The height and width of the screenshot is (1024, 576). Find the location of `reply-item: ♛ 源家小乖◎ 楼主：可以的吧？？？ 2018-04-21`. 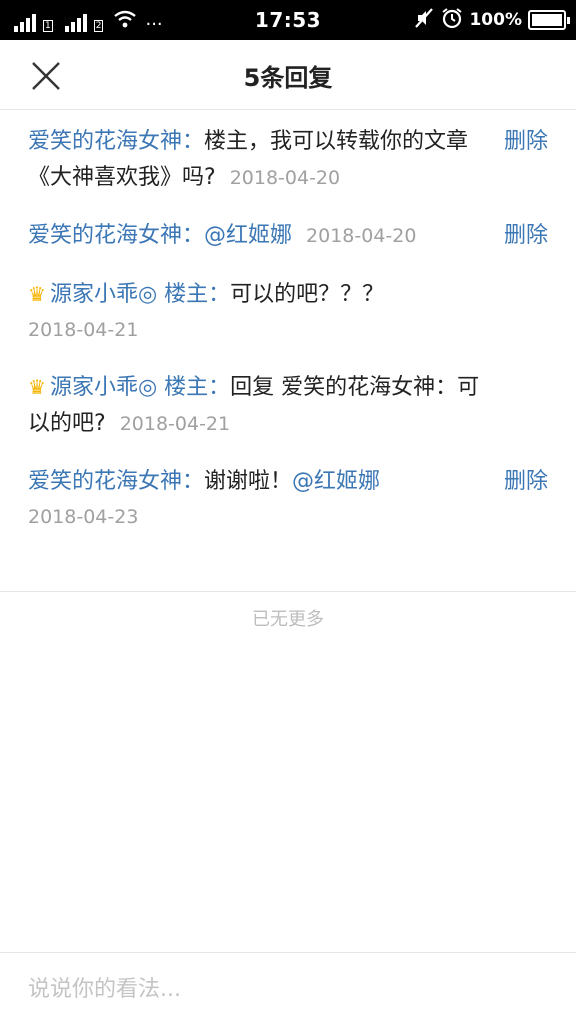

reply-item: ♛ 源家小乖◎ 楼主：可以的吧？？？ 2018-04-21 is located at coordinates (288, 311).